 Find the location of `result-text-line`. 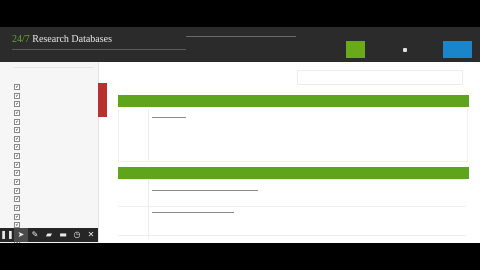

result-text-line is located at coordinates (169, 117).